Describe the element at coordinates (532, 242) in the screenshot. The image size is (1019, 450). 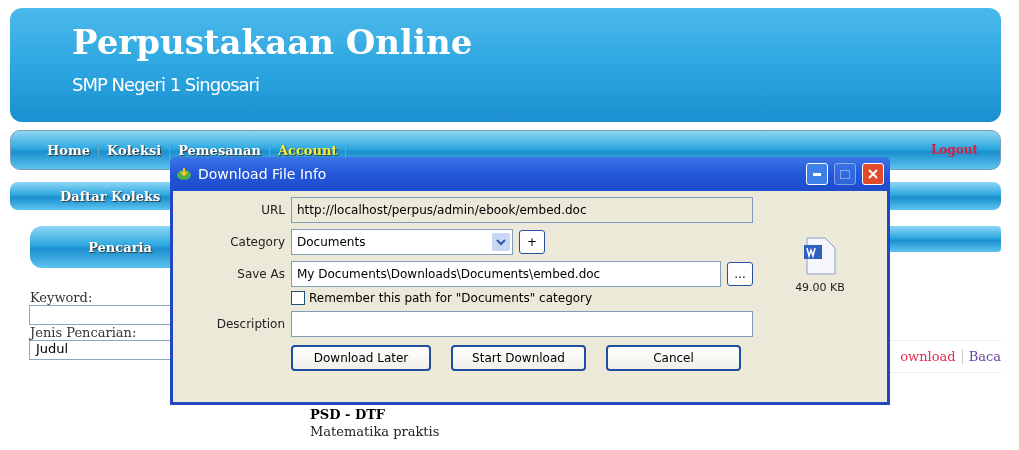
I see `add-category-button: +` at that location.